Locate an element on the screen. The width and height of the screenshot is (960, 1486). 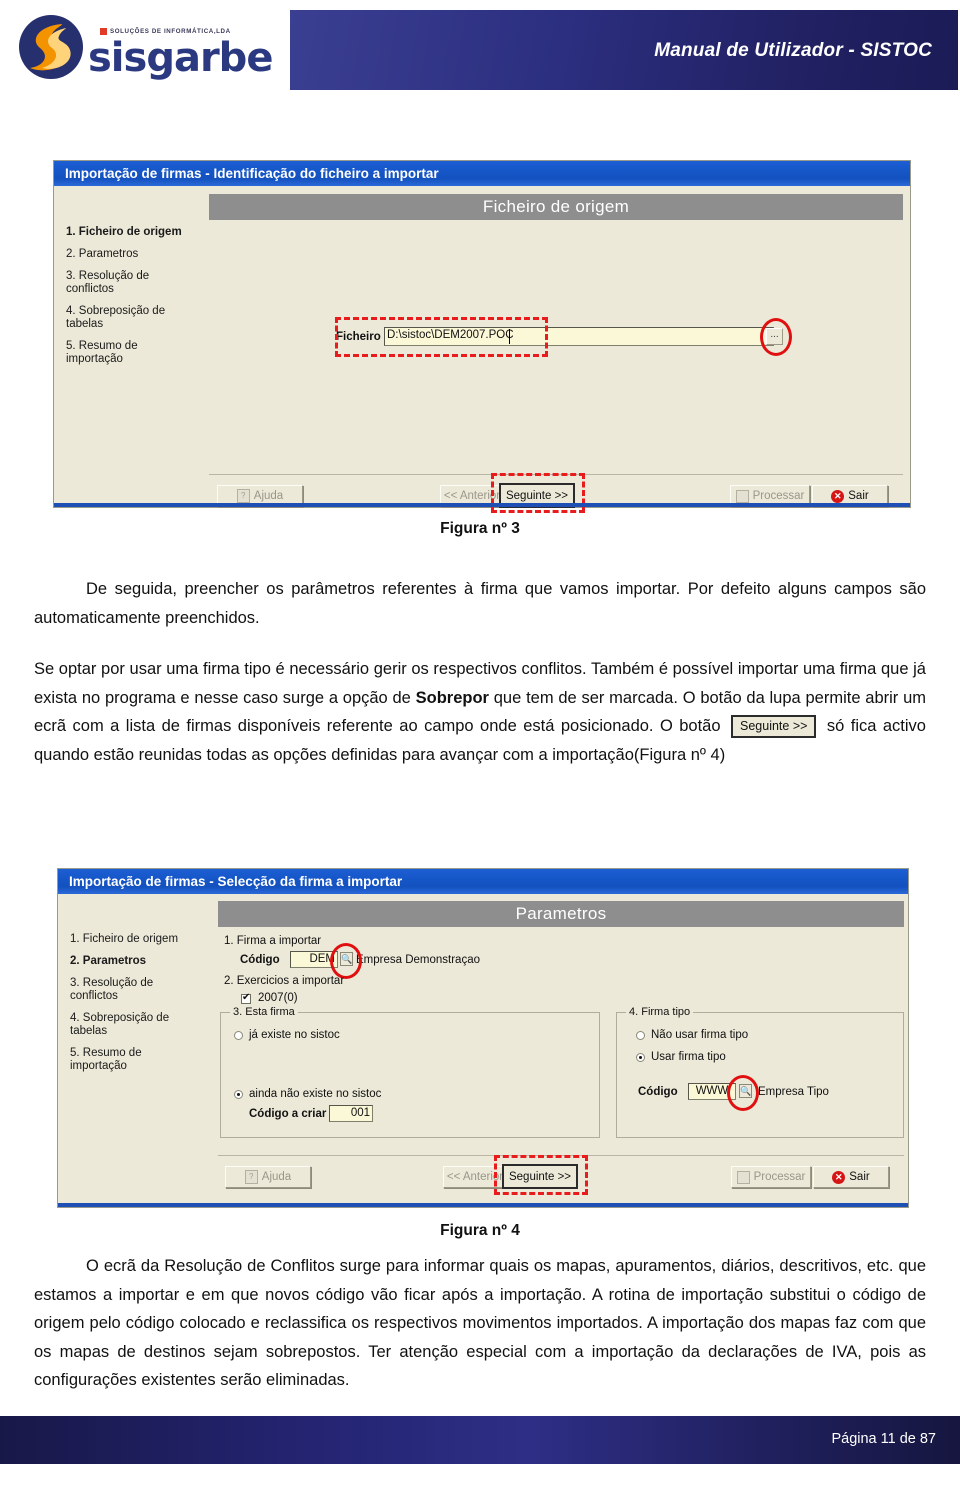
annotation-ellipse-browse is located at coordinates (776, 337).